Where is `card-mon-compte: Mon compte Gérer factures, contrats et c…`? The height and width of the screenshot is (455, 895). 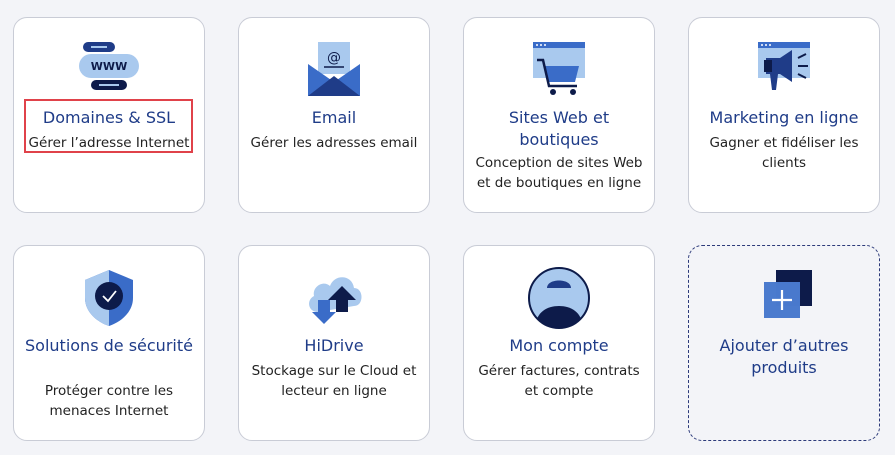 card-mon-compte: Mon compte Gérer factures, contrats et c… is located at coordinates (559, 343).